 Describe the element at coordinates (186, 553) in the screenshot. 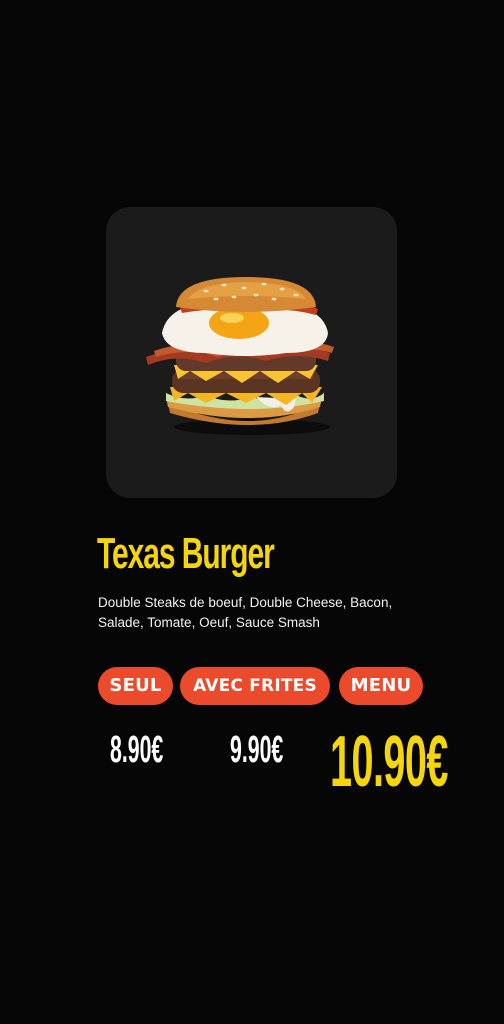

I see `product-title: Texas Burger` at that location.